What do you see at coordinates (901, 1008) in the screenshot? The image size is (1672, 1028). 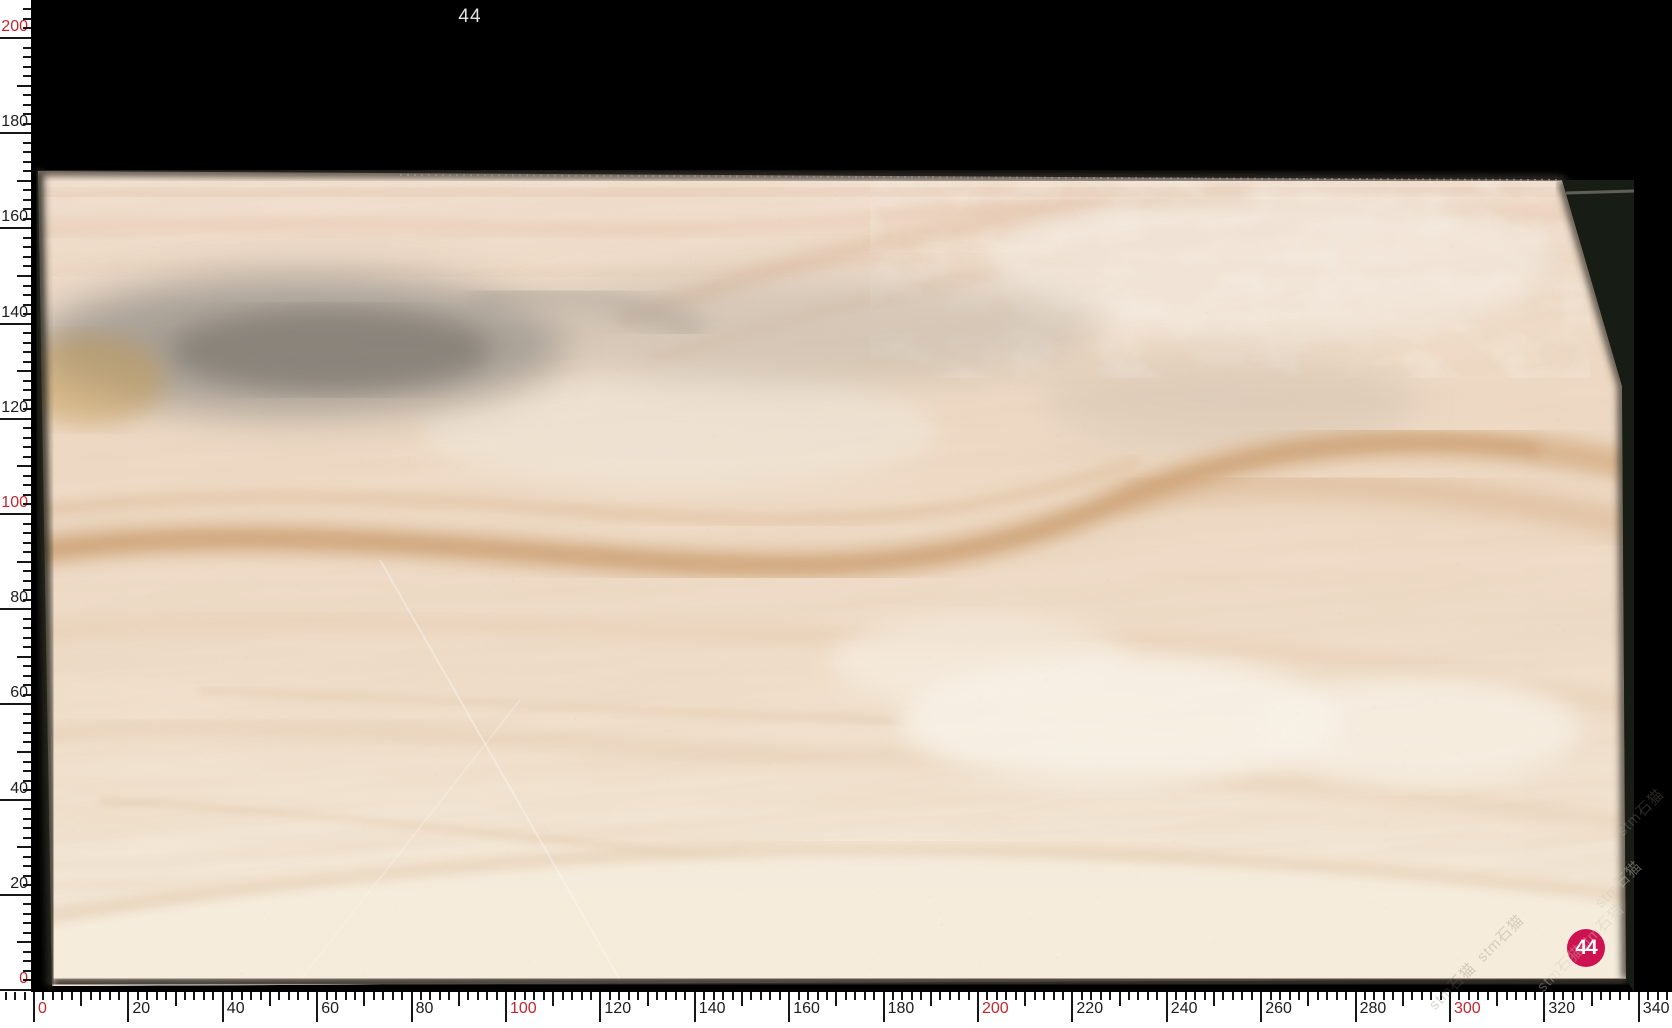 I see `ruler-tick-label: 180` at bounding box center [901, 1008].